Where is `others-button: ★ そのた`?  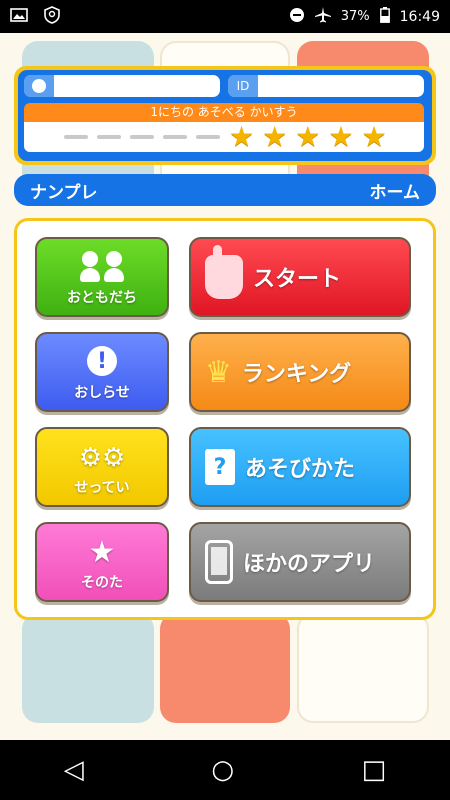
others-button: ★ そのた is located at coordinates (102, 562).